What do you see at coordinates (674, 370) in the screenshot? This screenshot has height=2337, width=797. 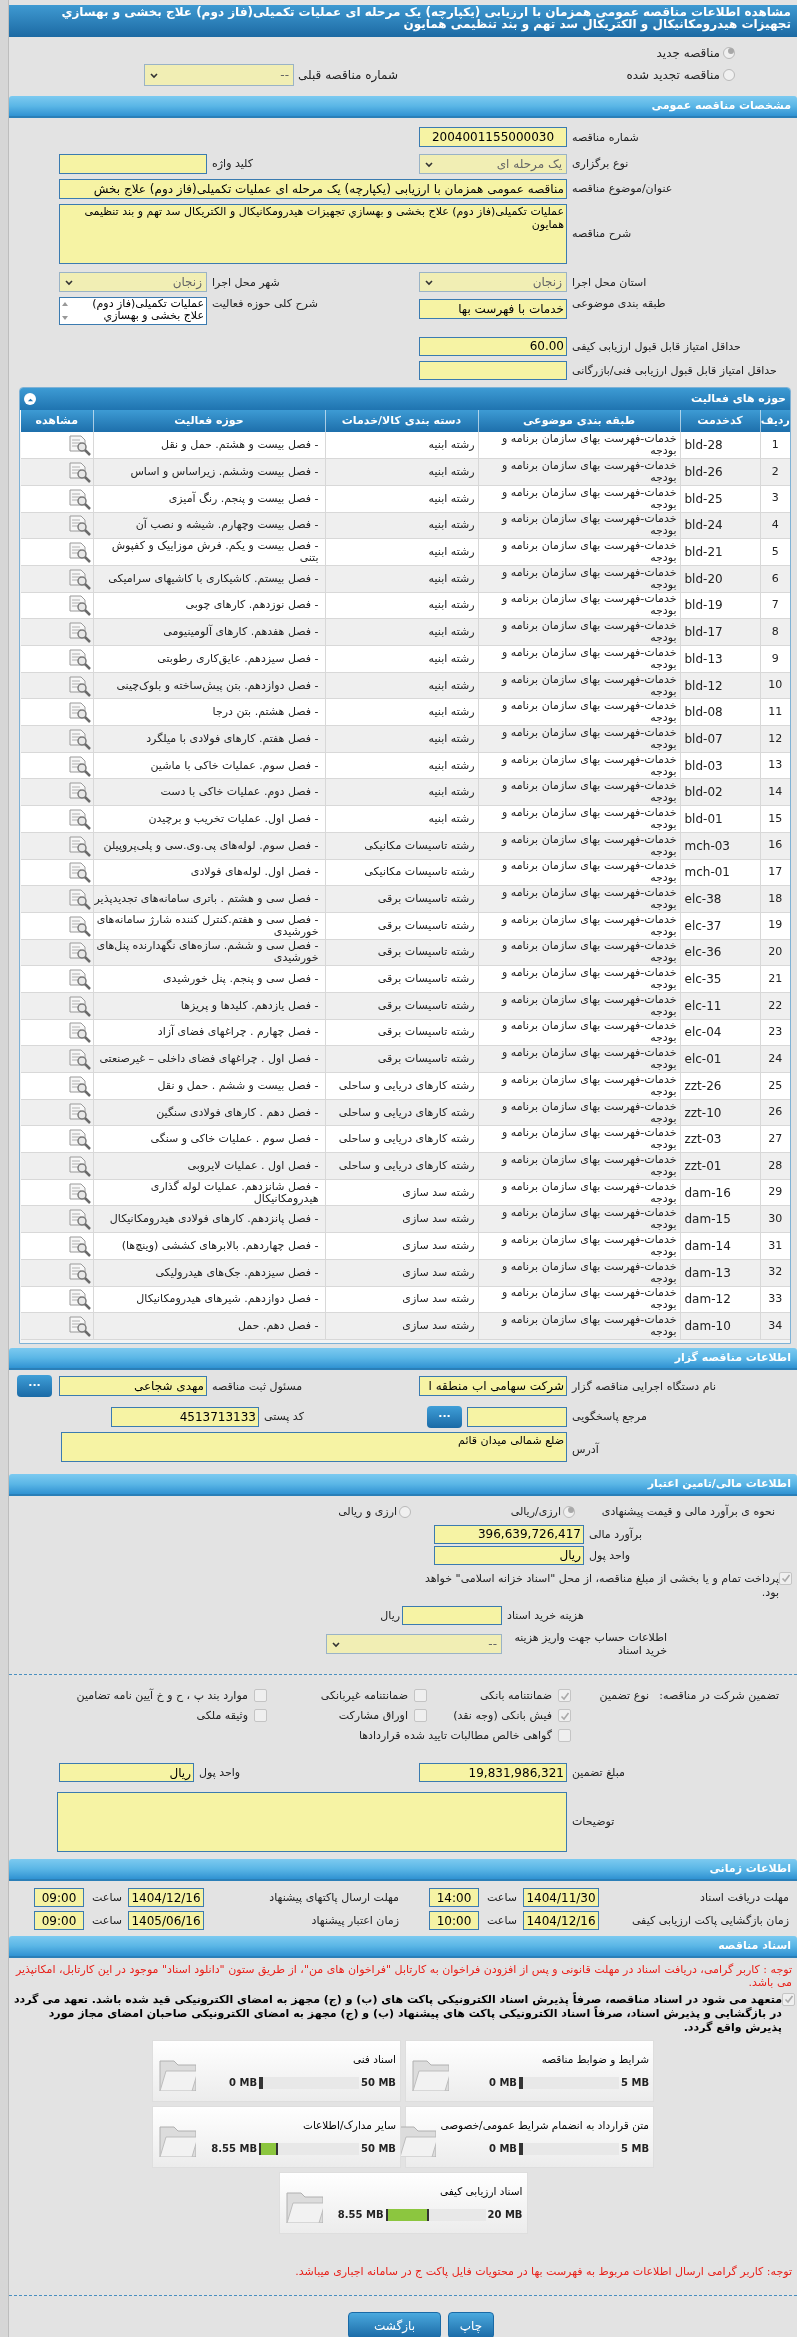 I see `field-label: حداقل امتیاز قابل قبول ارزیابی فنی/بازرگانی` at bounding box center [674, 370].